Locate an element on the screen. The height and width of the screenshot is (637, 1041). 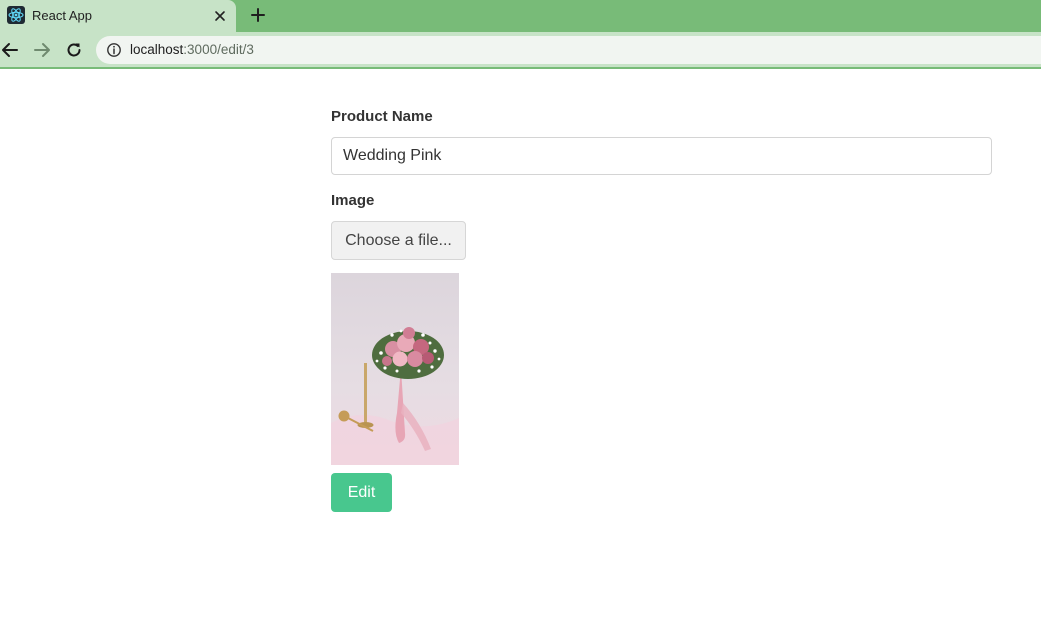
toolbar-divider is located at coordinates (520, 68).